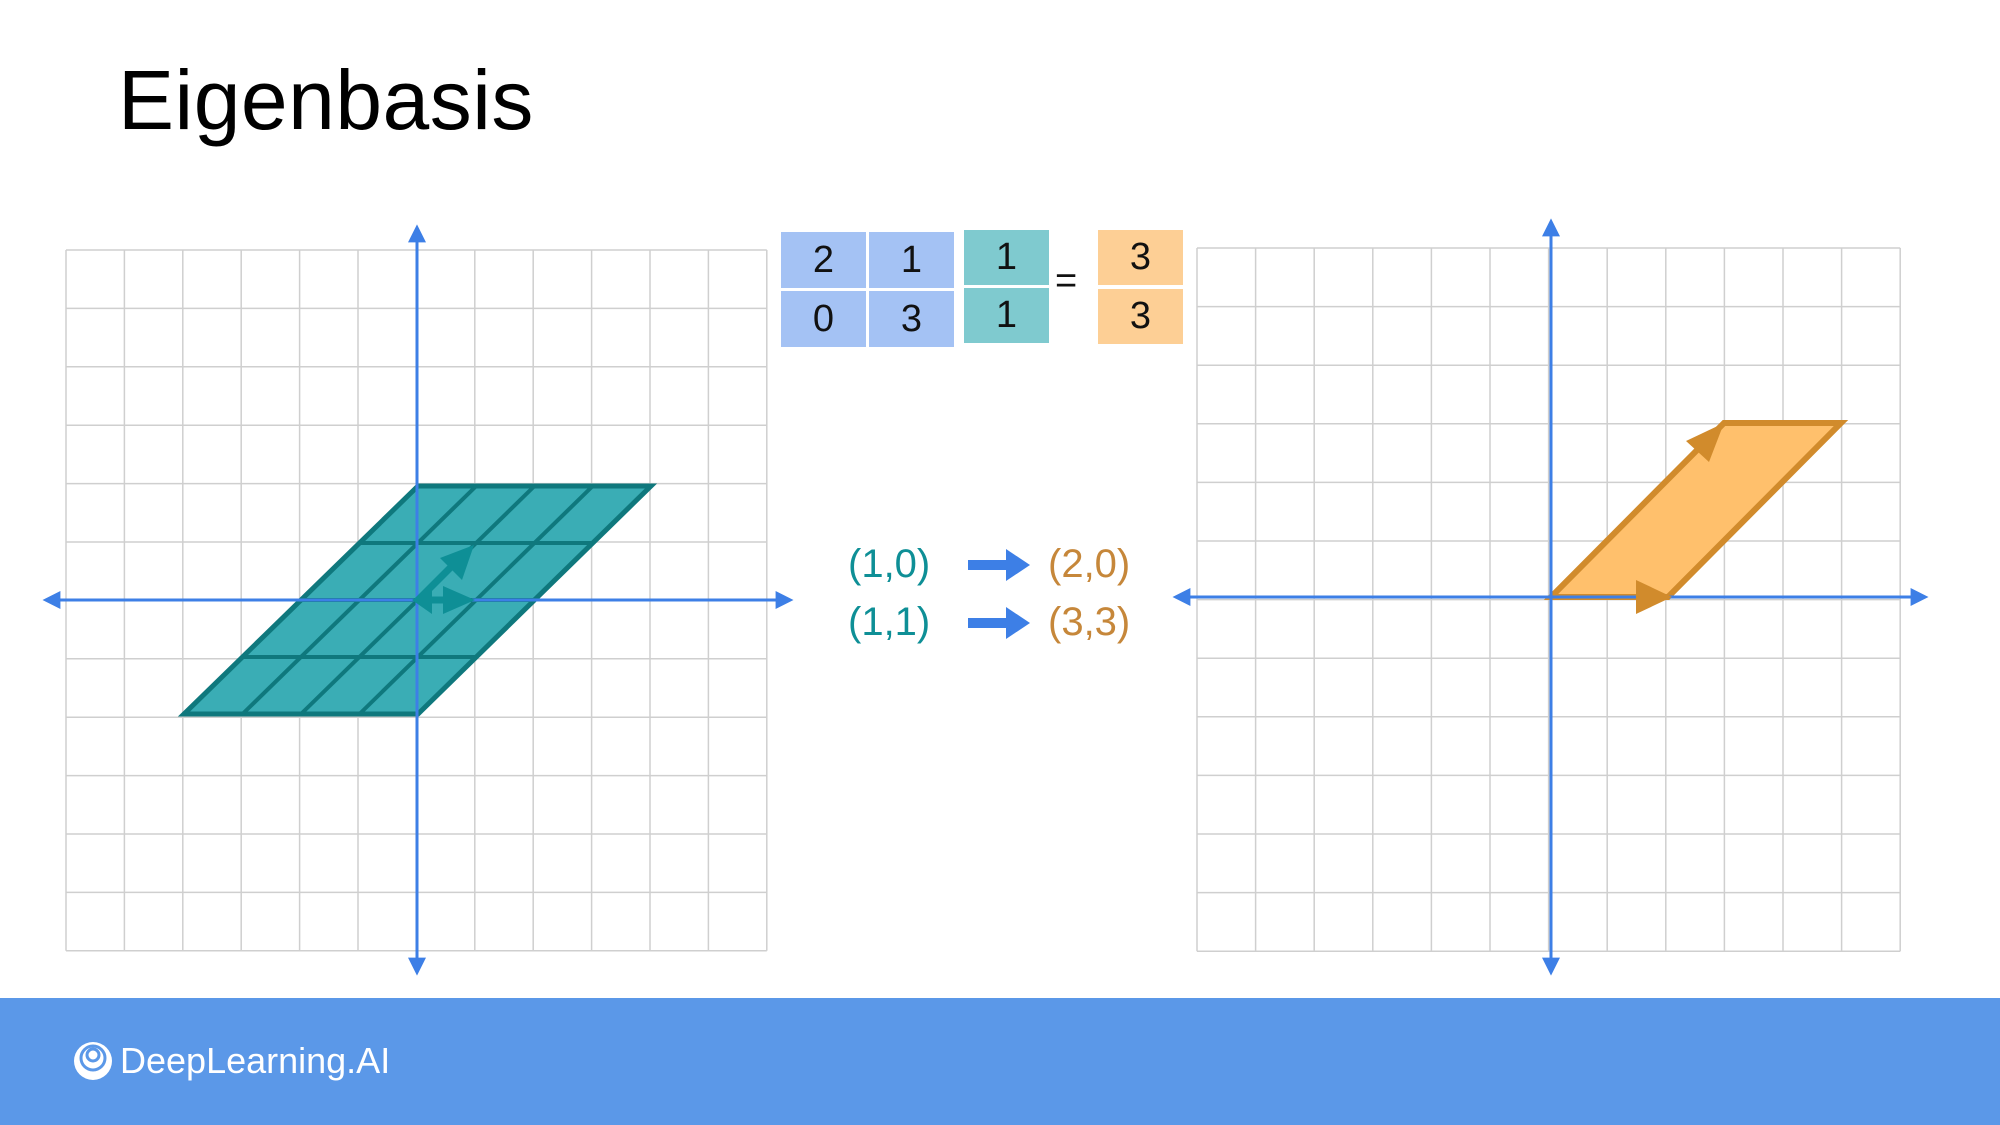 Image resolution: width=2000 pixels, height=1125 pixels. I want to click on mapping-from: (1,0), so click(889, 564).